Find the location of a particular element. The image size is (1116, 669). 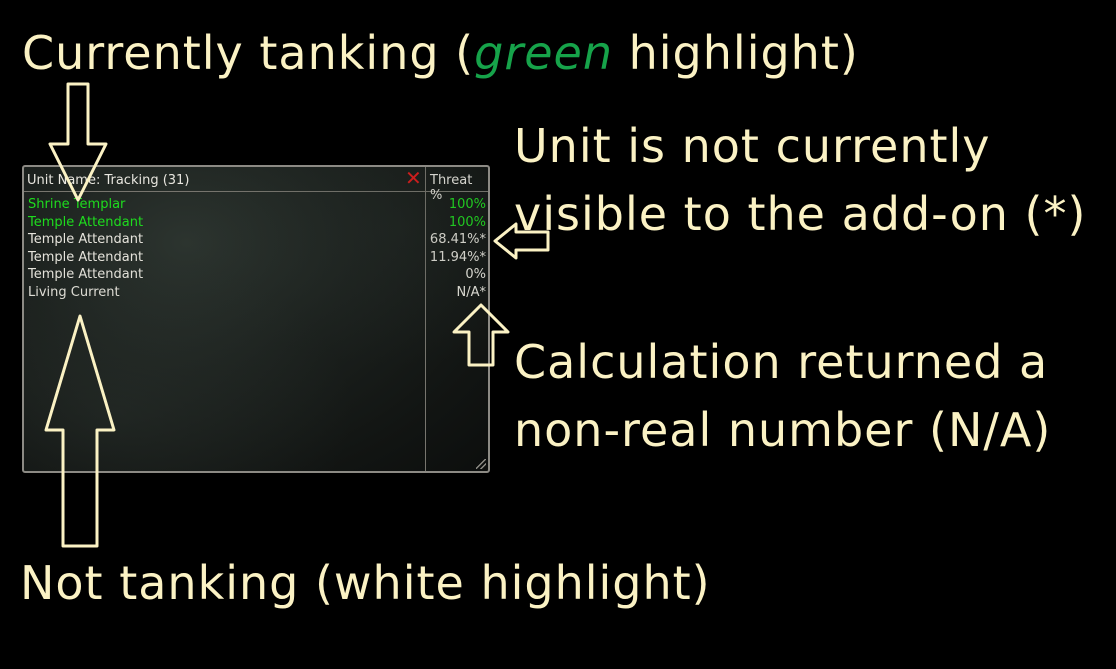

threat-value: 68.41%* is located at coordinates (457, 240).